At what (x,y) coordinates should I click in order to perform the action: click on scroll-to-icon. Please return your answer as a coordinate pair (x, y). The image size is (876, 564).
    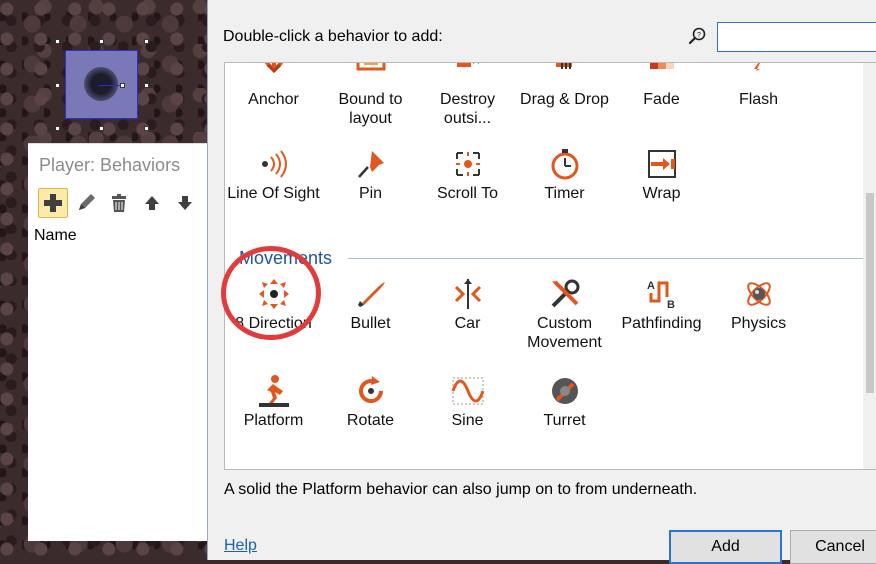
    Looking at the image, I should click on (468, 164).